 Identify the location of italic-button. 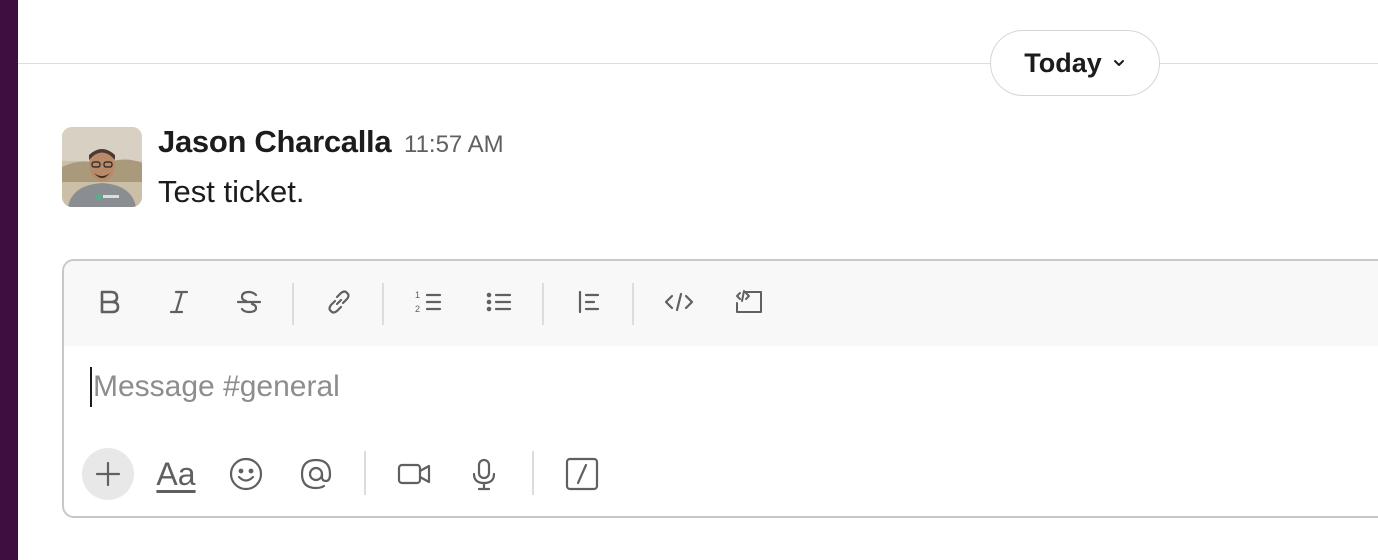
(179, 302).